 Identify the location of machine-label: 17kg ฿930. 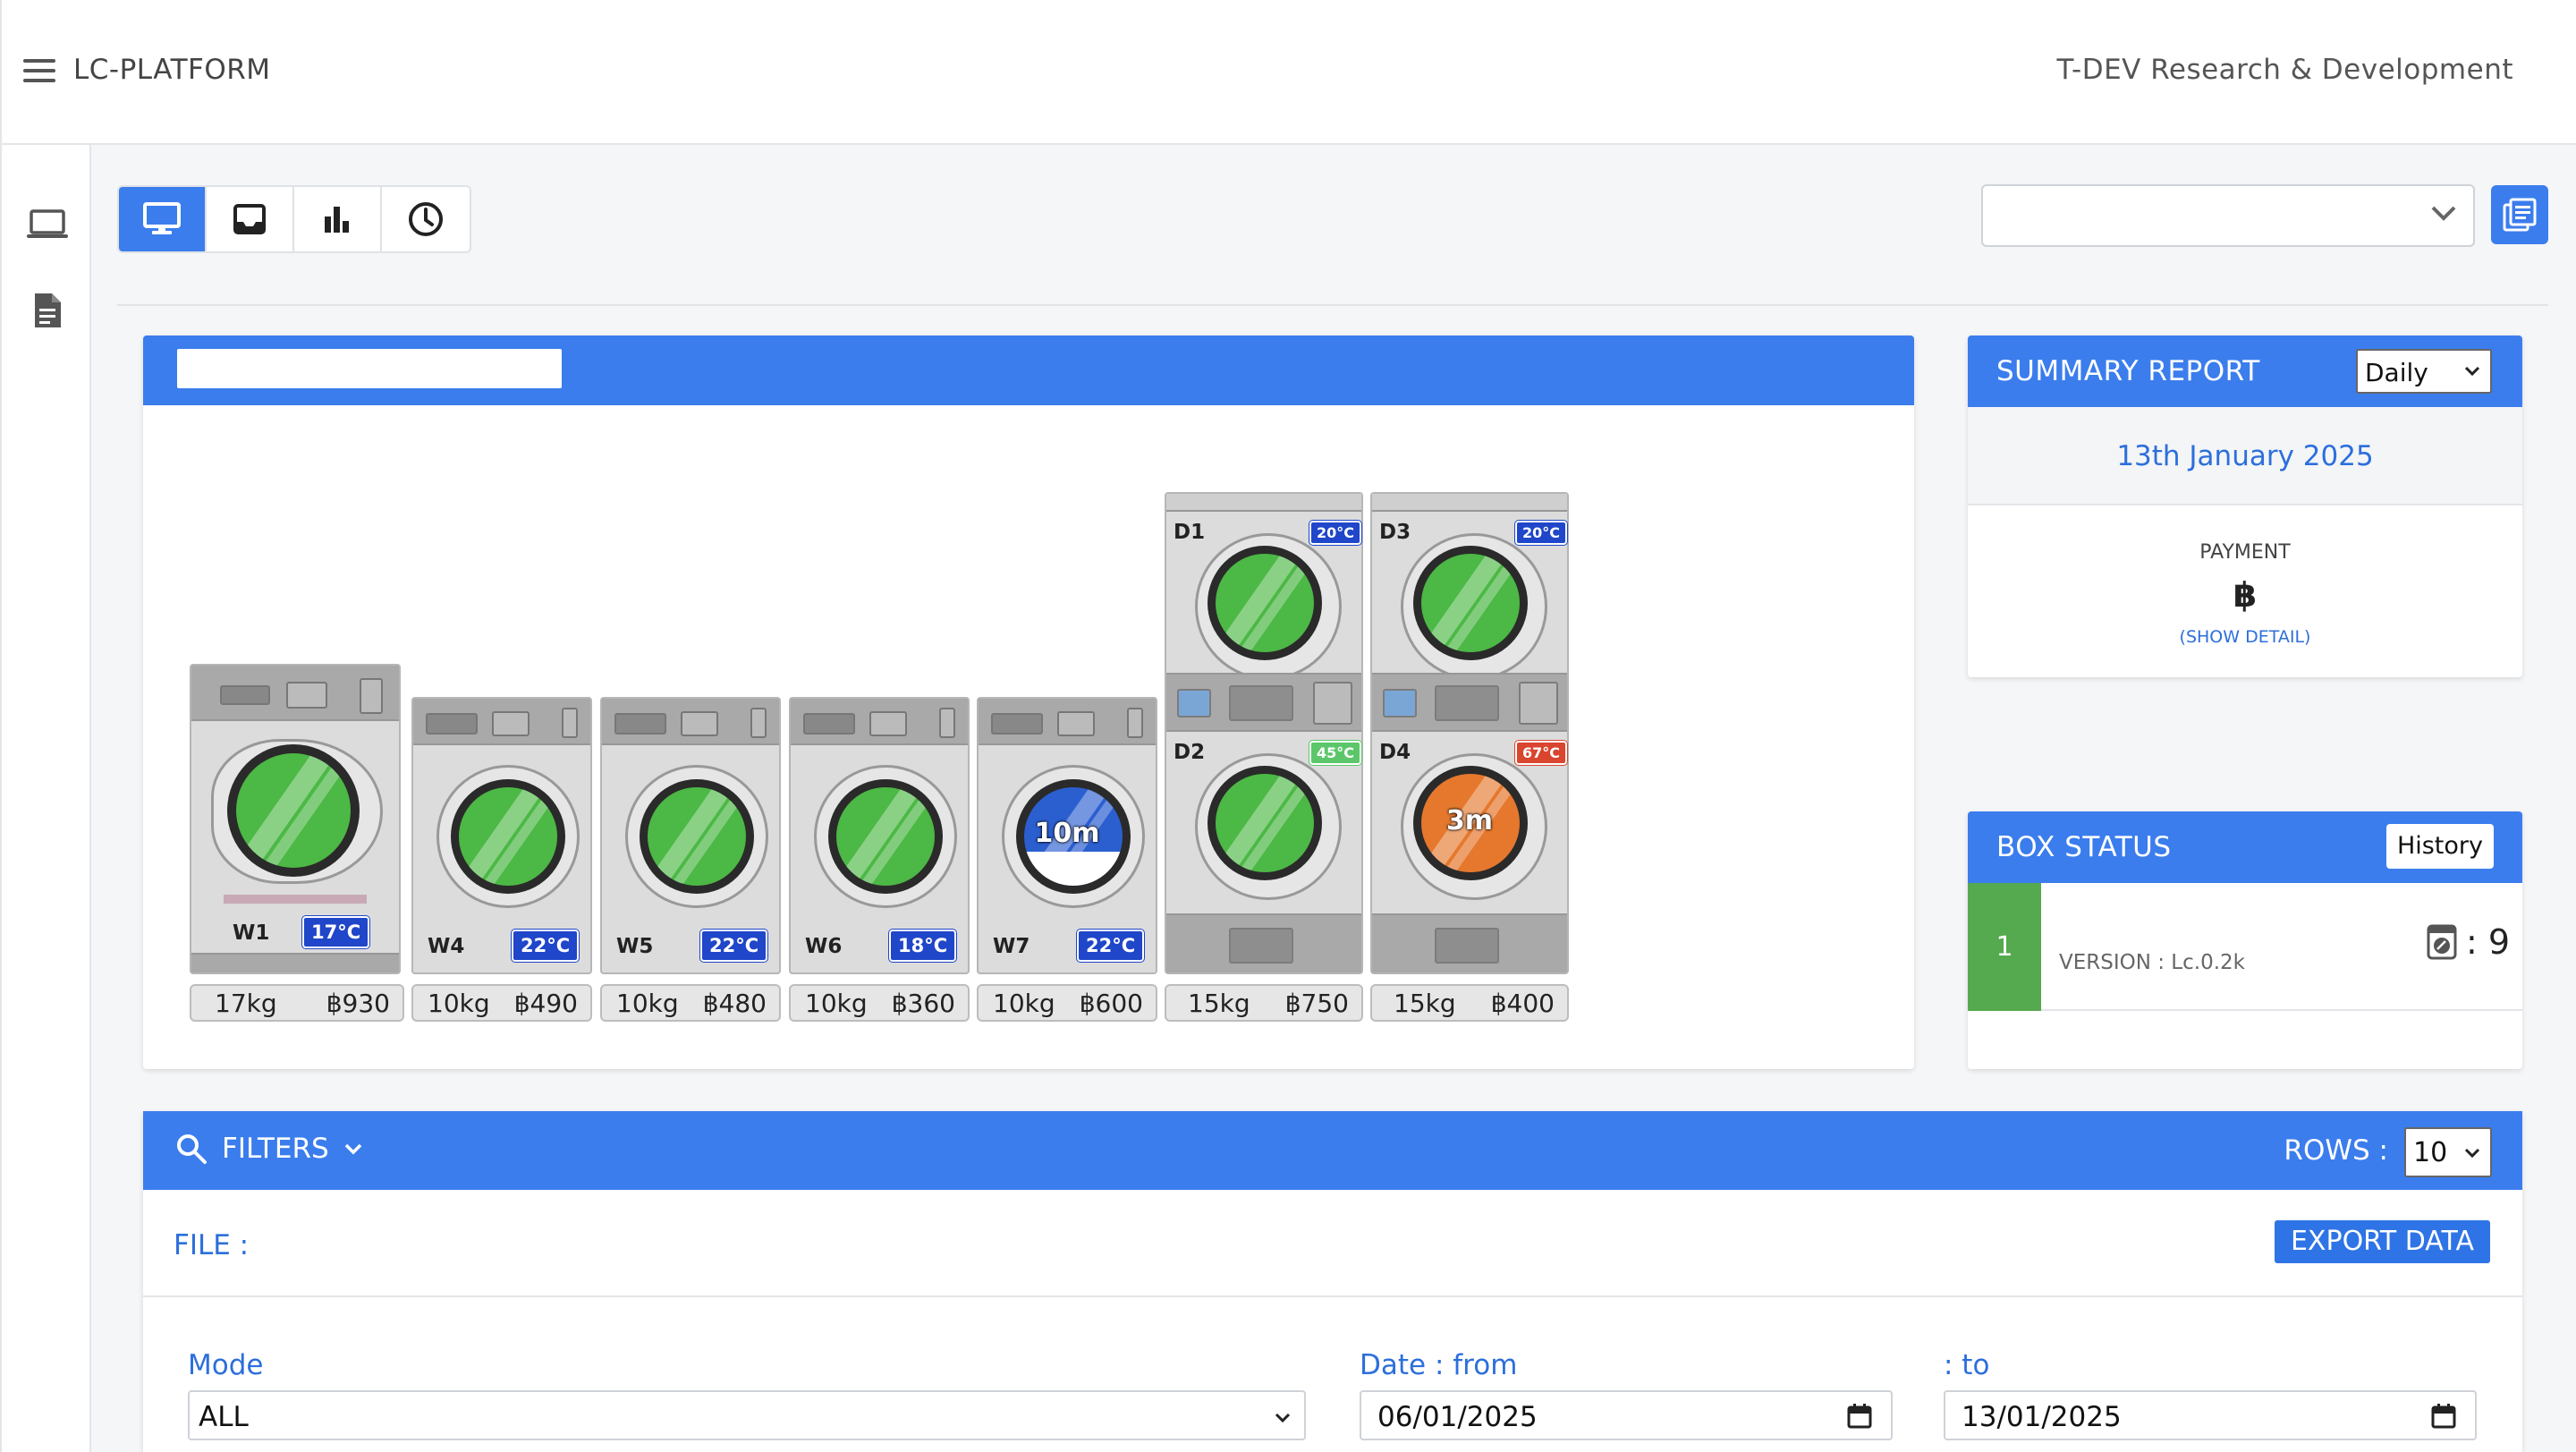
(297, 1003).